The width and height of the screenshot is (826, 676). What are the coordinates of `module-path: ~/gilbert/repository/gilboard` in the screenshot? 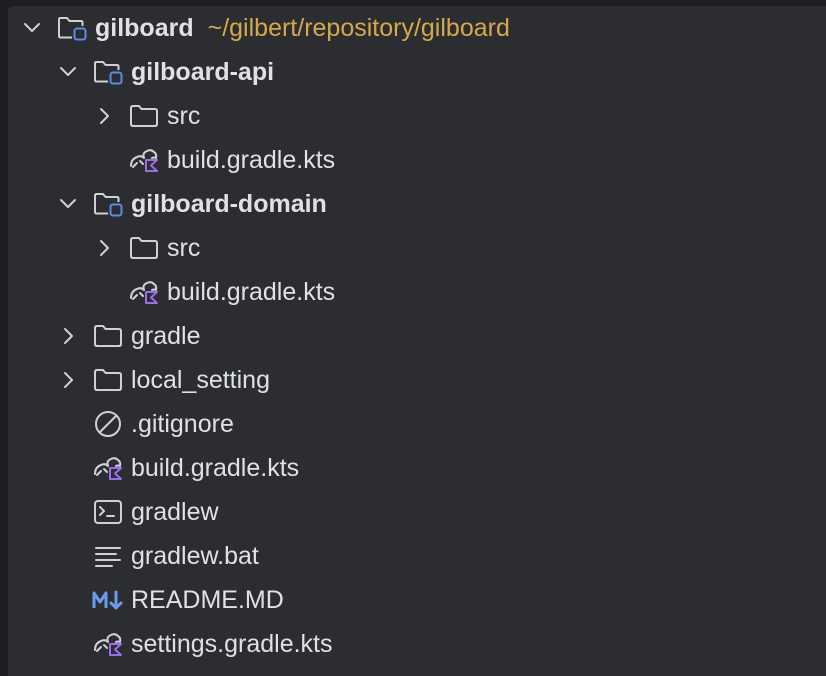 It's located at (358, 28).